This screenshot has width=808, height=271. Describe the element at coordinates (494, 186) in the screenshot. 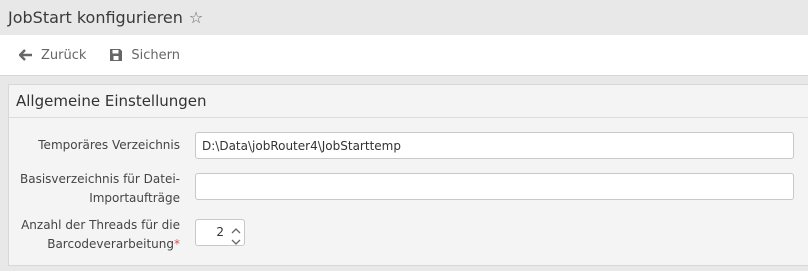

I see `base-dir-input` at that location.